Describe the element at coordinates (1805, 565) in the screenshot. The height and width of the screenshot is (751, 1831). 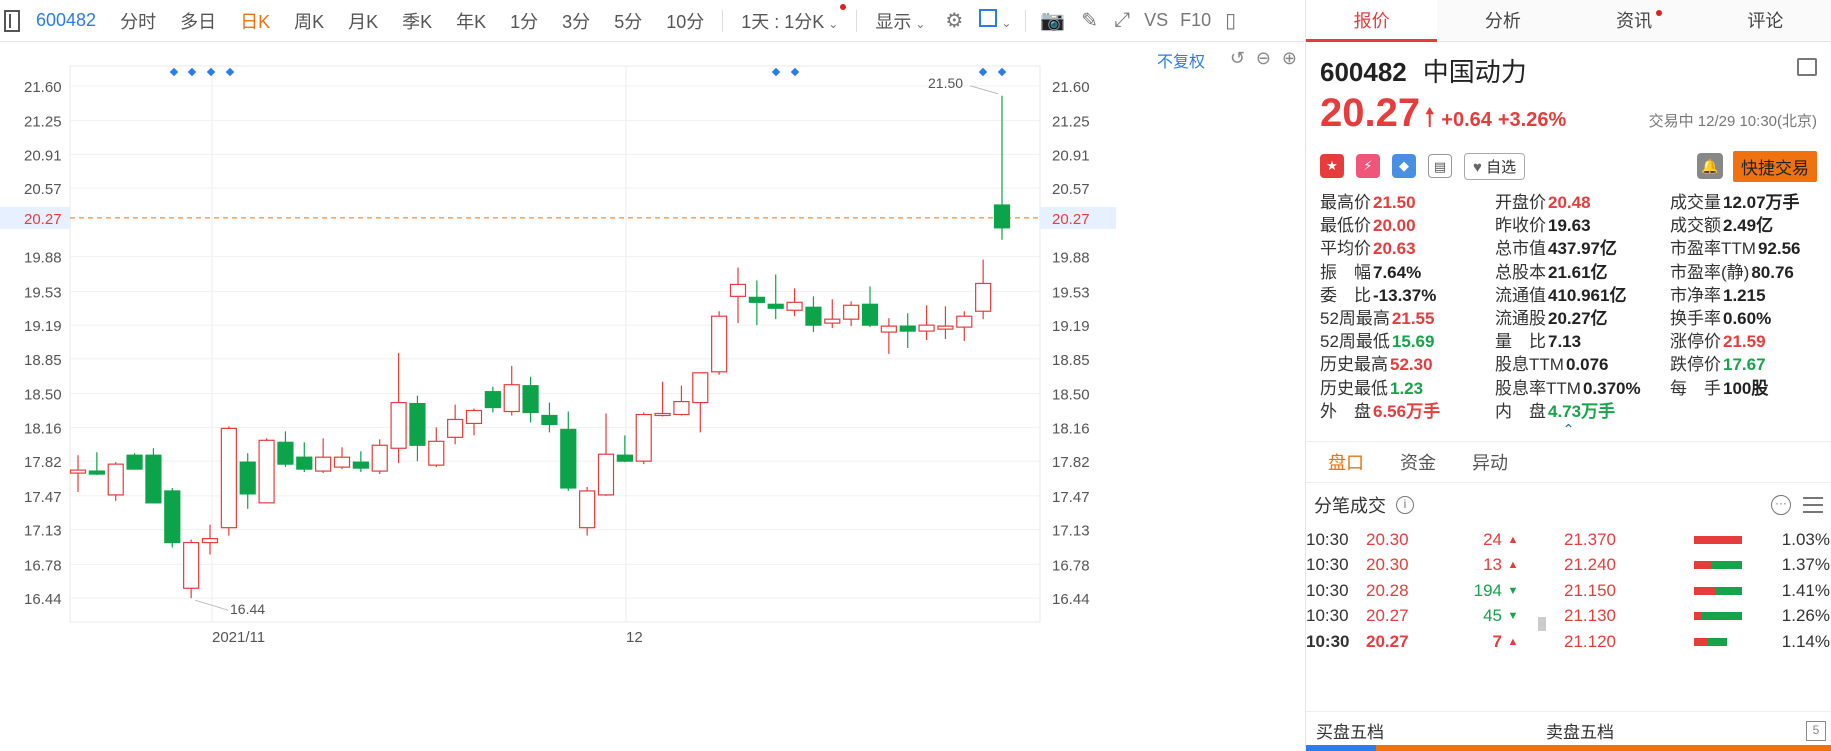
I see `dist-ratio: 1.37%` at that location.